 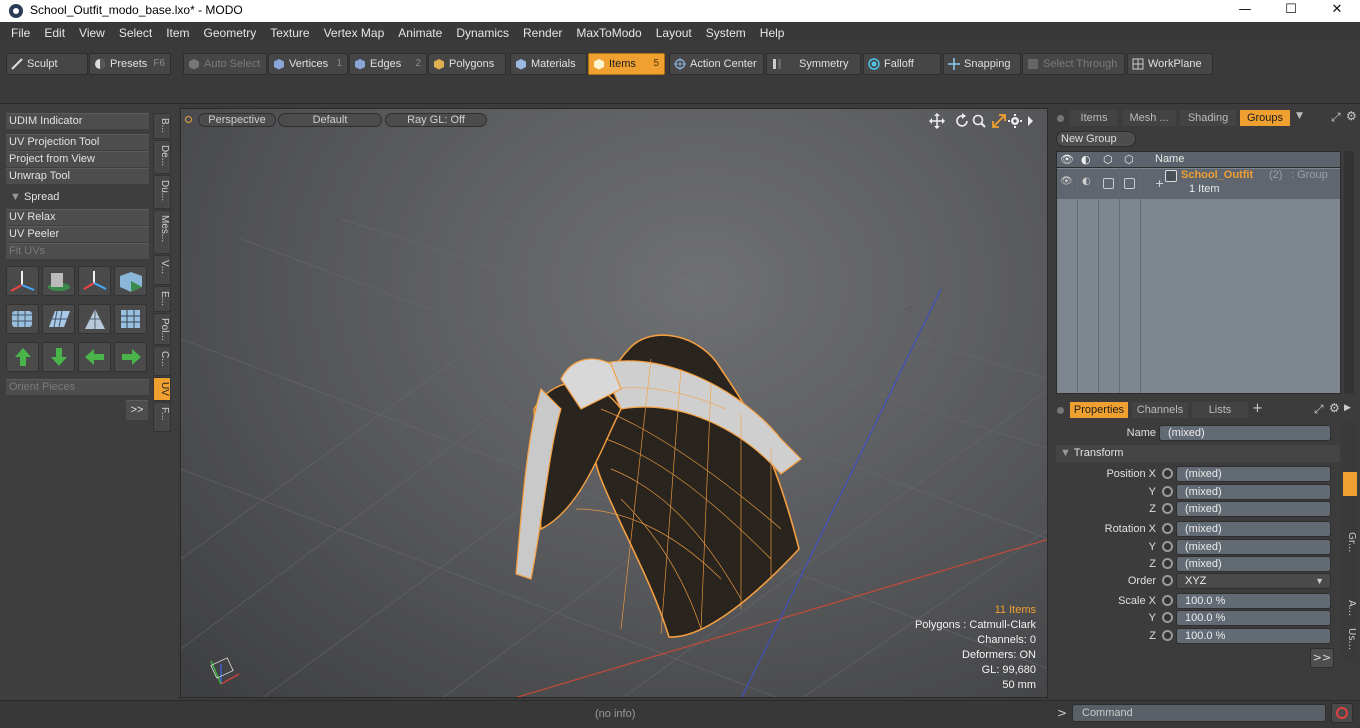 I want to click on menu-vertex-map: Vertex Map, so click(x=354, y=33).